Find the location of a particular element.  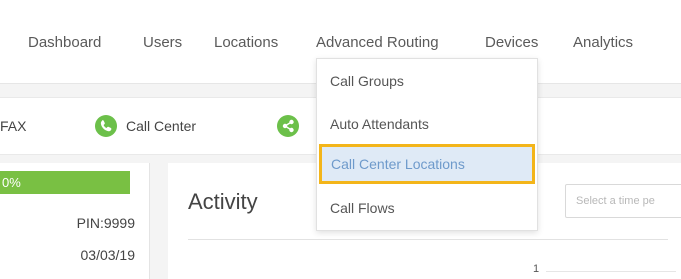

location-summary-panel: 0% PIN:9999 03/03/19 is located at coordinates (75, 221).